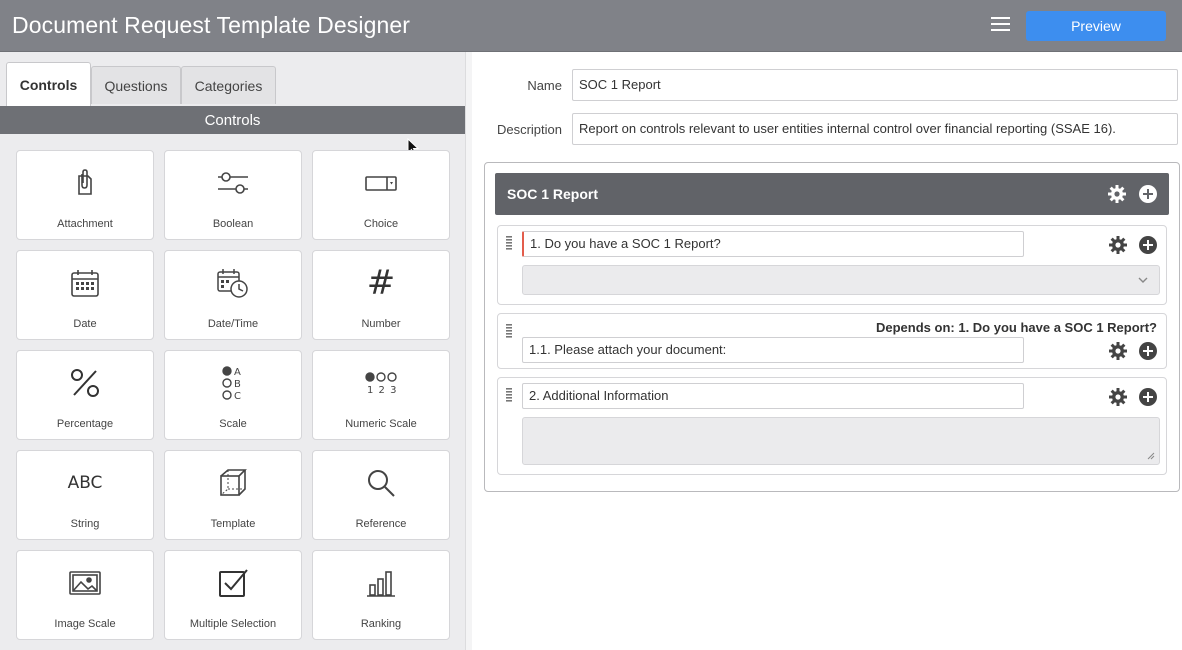 The width and height of the screenshot is (1182, 650). I want to click on image-icon, so click(85, 583).